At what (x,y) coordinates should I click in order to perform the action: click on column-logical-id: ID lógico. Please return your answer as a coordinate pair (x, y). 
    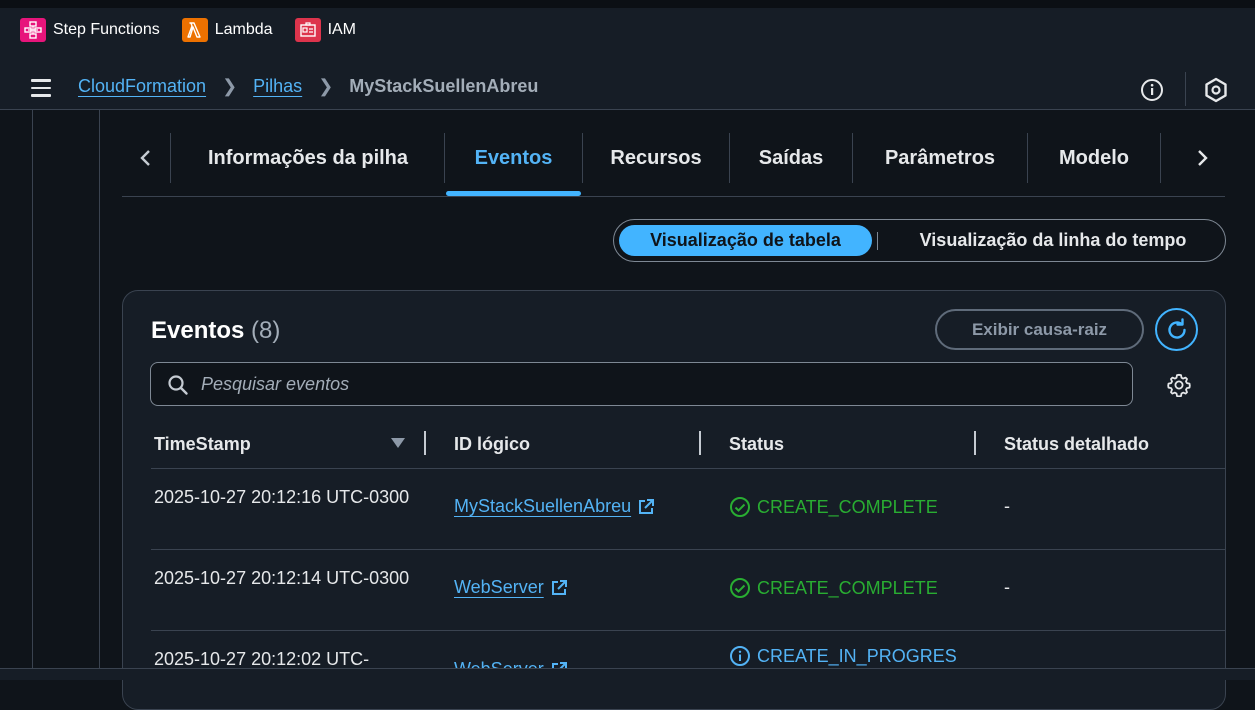
    Looking at the image, I should click on (492, 444).